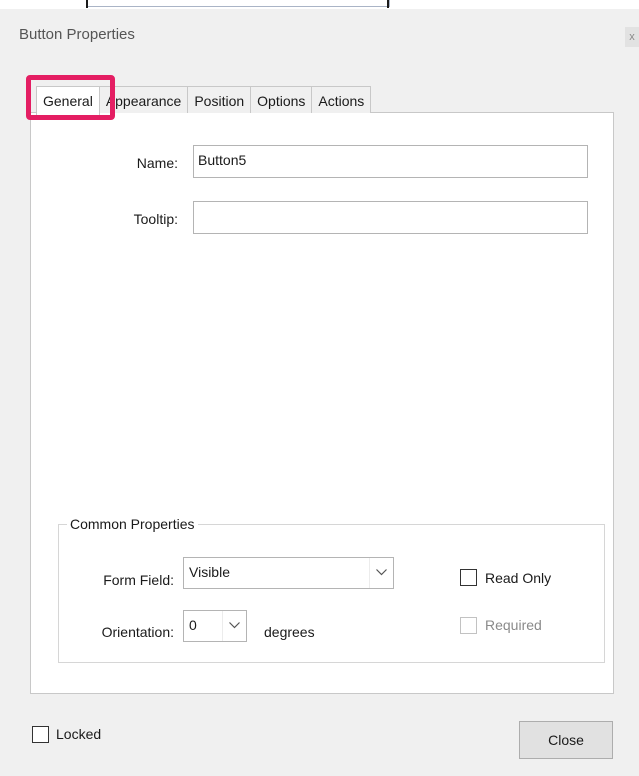 The image size is (639, 776). I want to click on tab-general: General, so click(68, 100).